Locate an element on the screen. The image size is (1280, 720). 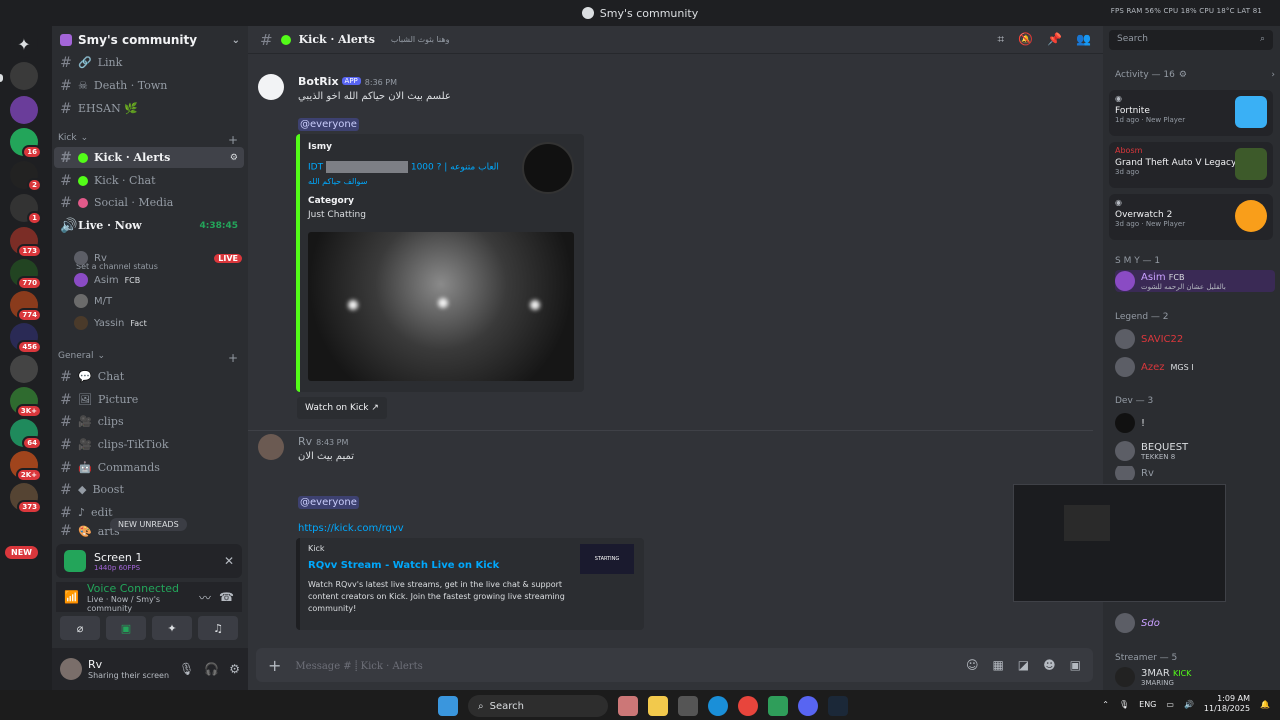
voice-user: Yassin Fact is located at coordinates (158, 323).